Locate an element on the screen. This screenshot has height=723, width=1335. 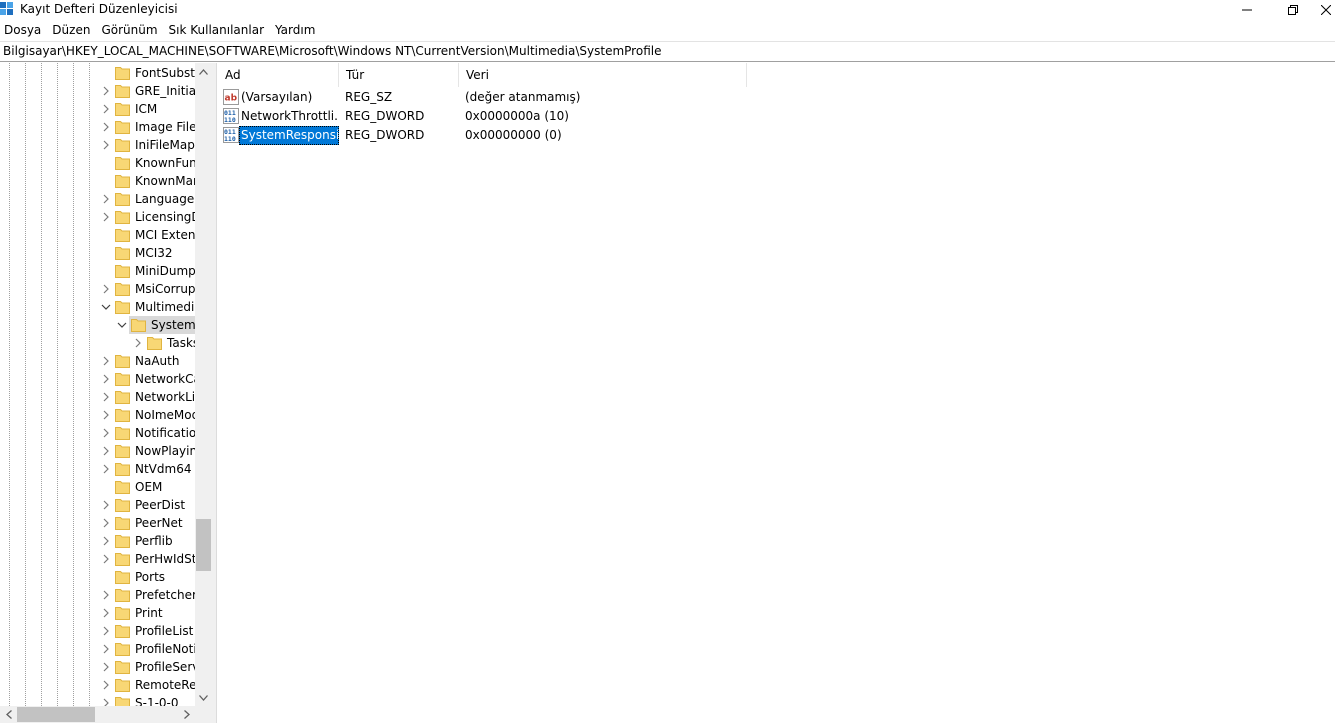
scroll-right-button is located at coordinates (186, 714).